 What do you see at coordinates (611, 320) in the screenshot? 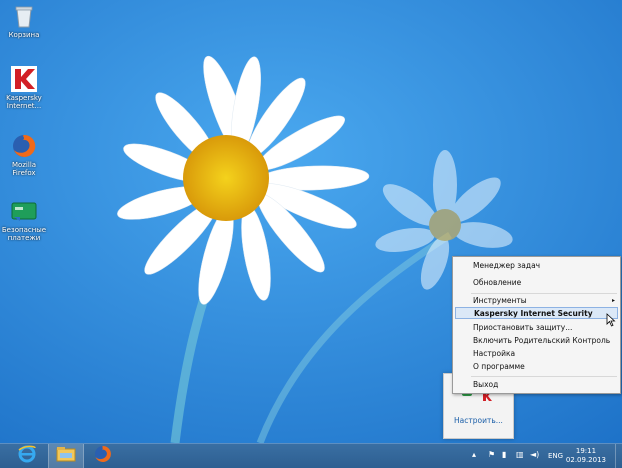
I see `mouse-cursor-icon` at bounding box center [611, 320].